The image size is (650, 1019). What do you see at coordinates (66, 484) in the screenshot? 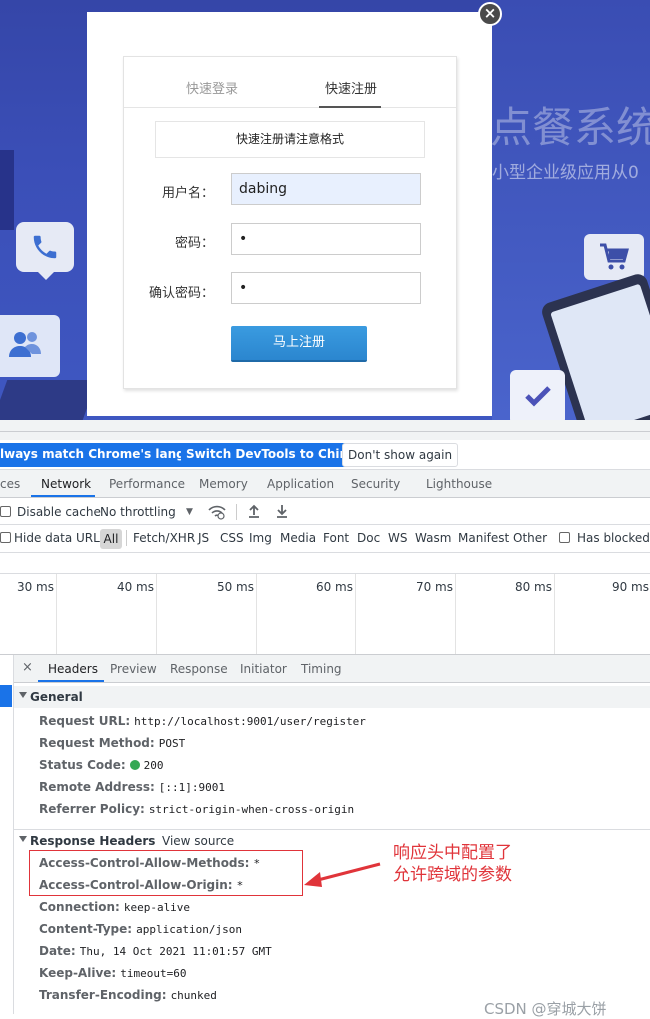
I see `tab-network: Network` at bounding box center [66, 484].